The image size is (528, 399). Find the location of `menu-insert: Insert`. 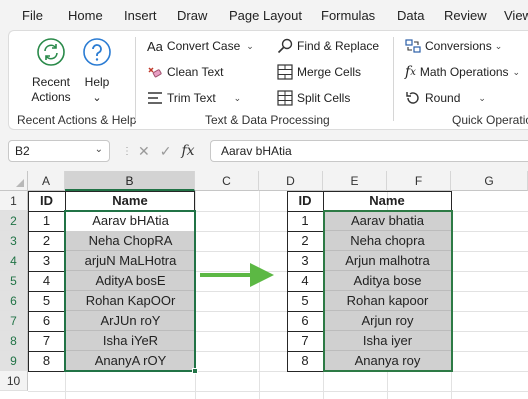

menu-insert: Insert is located at coordinates (140, 15).